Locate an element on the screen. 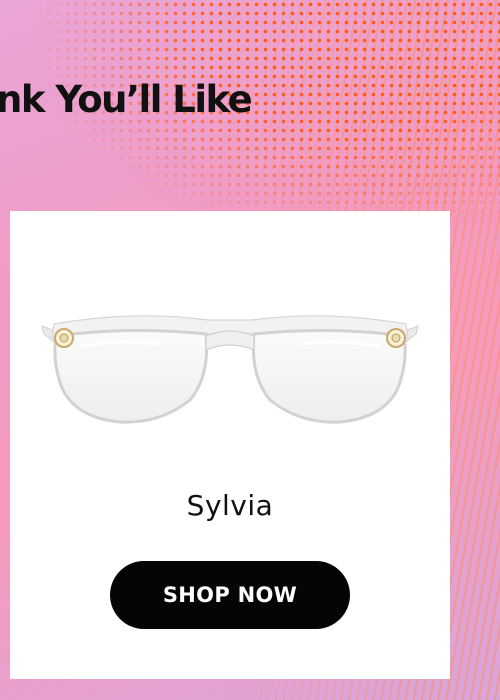  section-headline: nk You’ll Like is located at coordinates (126, 99).